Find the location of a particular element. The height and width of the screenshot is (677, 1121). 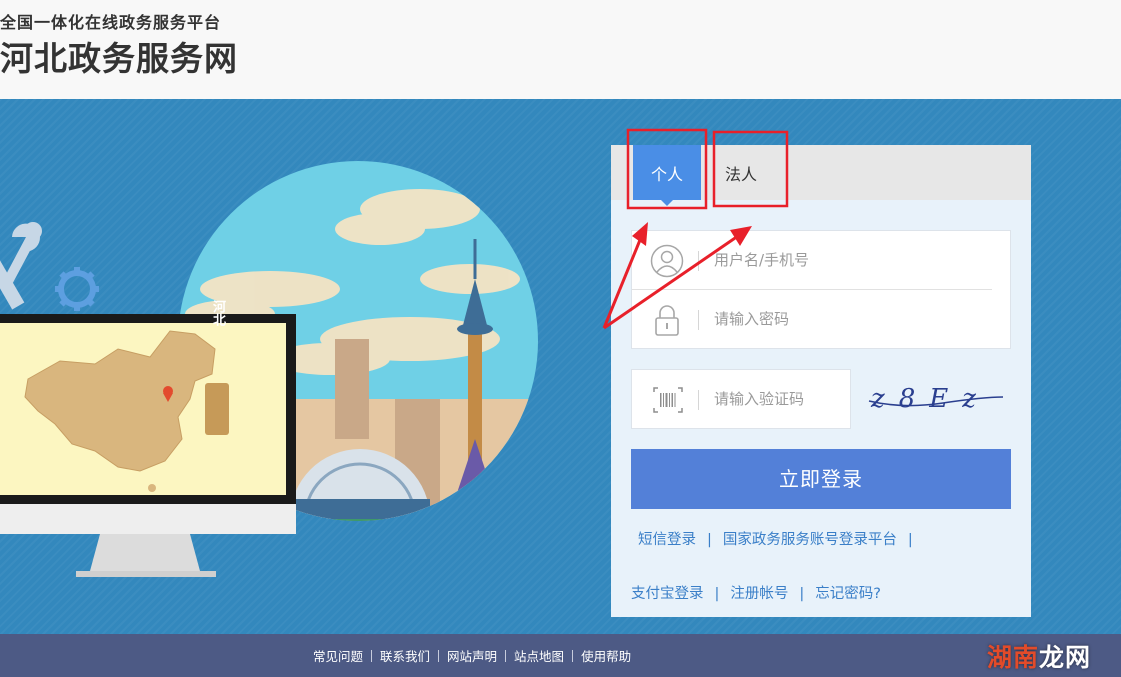

tab-legal-entity: 法人 is located at coordinates (741, 172).